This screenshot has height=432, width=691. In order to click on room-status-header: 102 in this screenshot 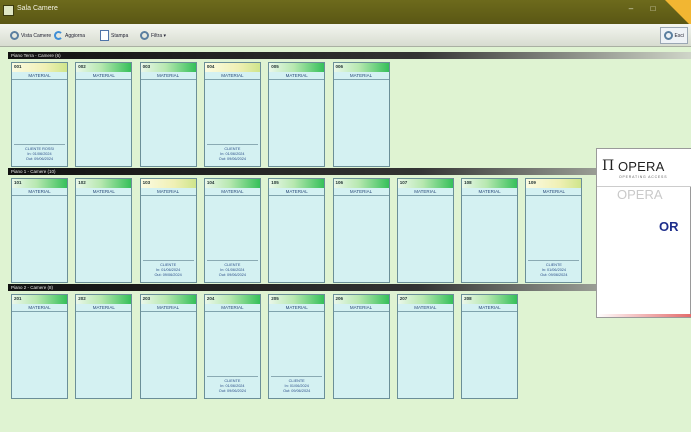, I will do `click(104, 183)`.